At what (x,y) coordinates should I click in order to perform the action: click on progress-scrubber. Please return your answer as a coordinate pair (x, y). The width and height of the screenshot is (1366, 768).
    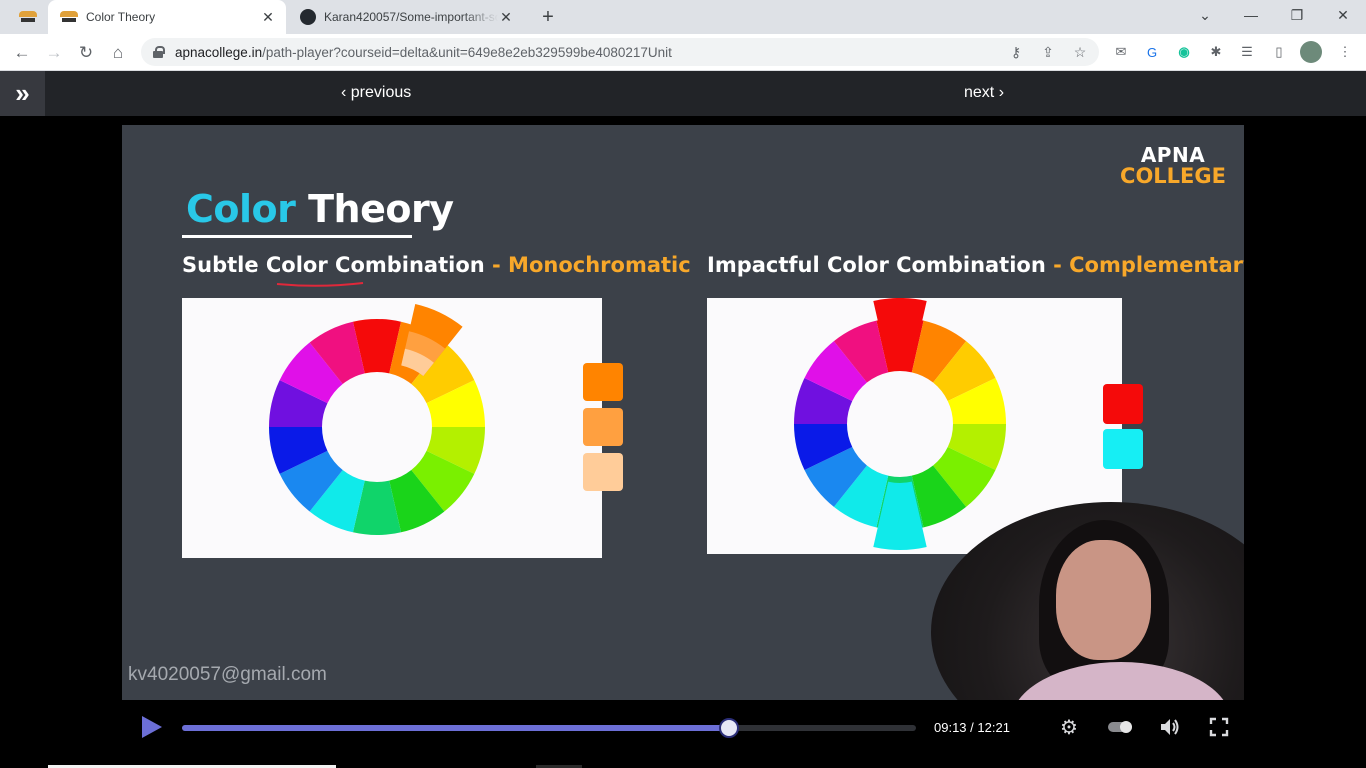
    Looking at the image, I should click on (728, 728).